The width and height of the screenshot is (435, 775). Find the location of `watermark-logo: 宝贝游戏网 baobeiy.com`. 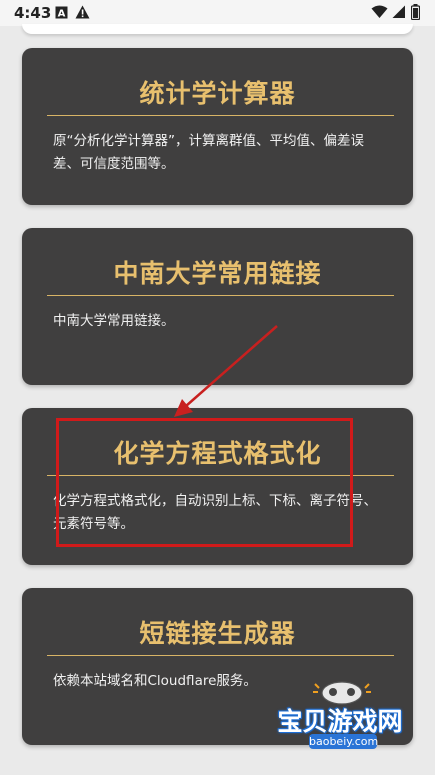

watermark-logo: 宝贝游戏网 baobeiy.com is located at coordinates (340, 718).